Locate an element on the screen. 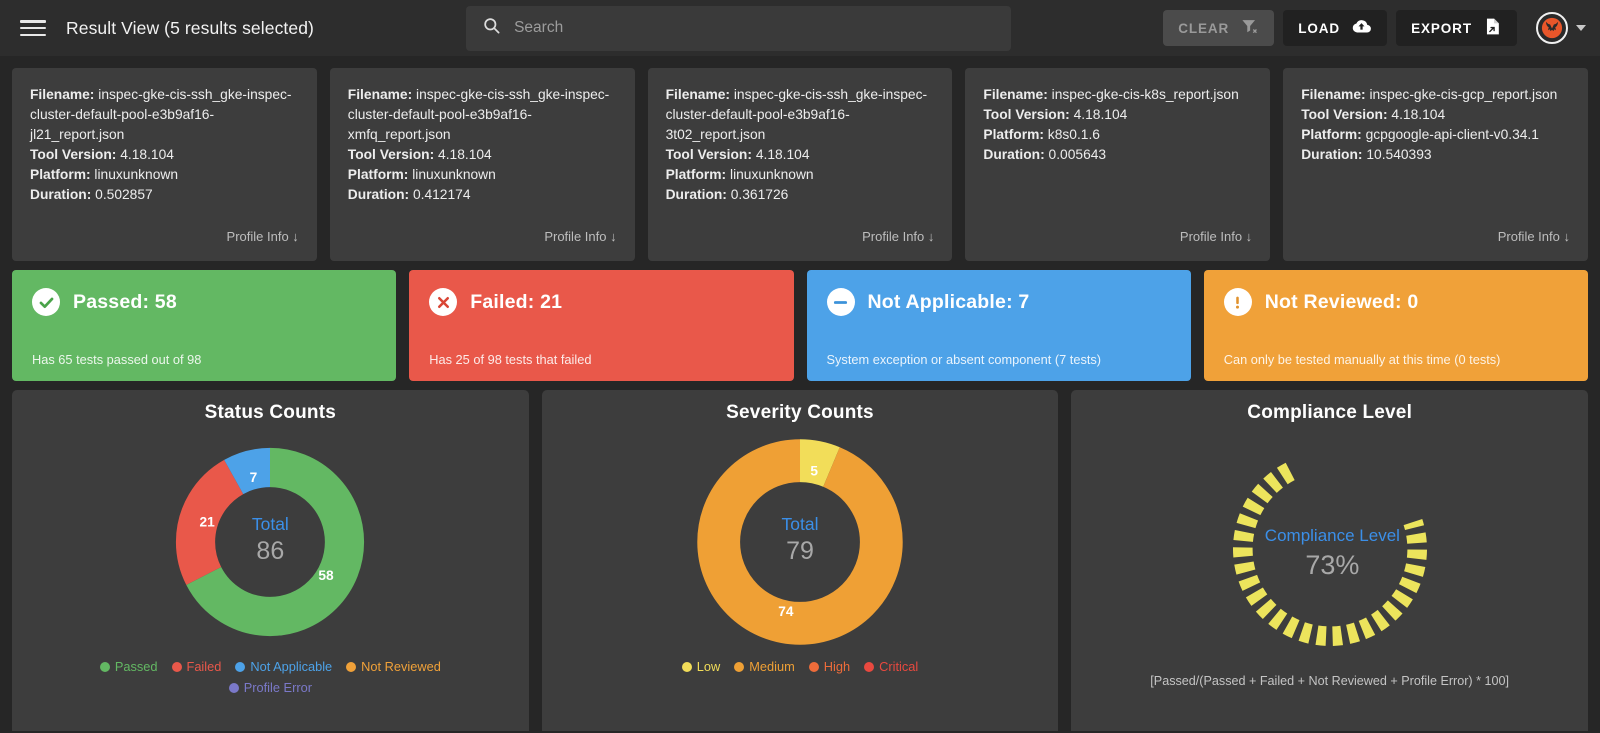 Image resolution: width=1600 pixels, height=733 pixels. status-banner-passed: Passed: 58 Has 65 tests passed out of 98 is located at coordinates (204, 325).